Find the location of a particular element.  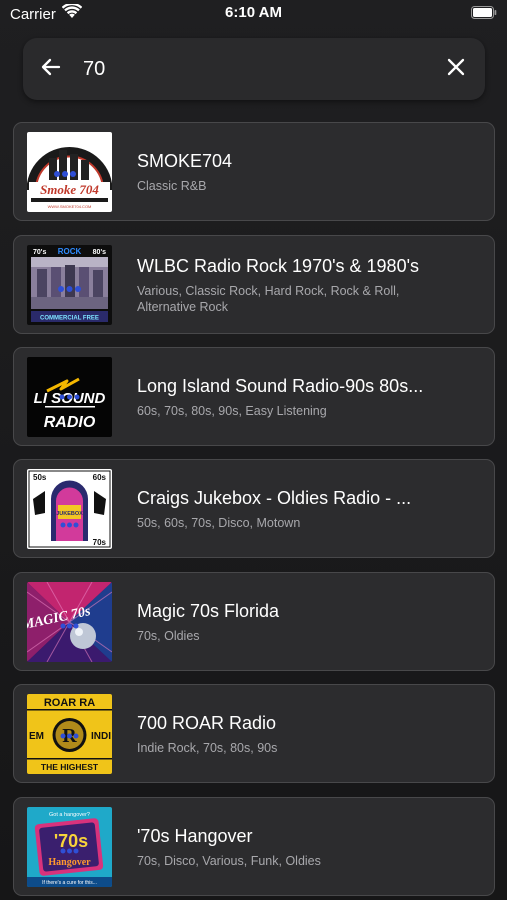

status-bar: Carrier 6:10 AM is located at coordinates (253, 15).